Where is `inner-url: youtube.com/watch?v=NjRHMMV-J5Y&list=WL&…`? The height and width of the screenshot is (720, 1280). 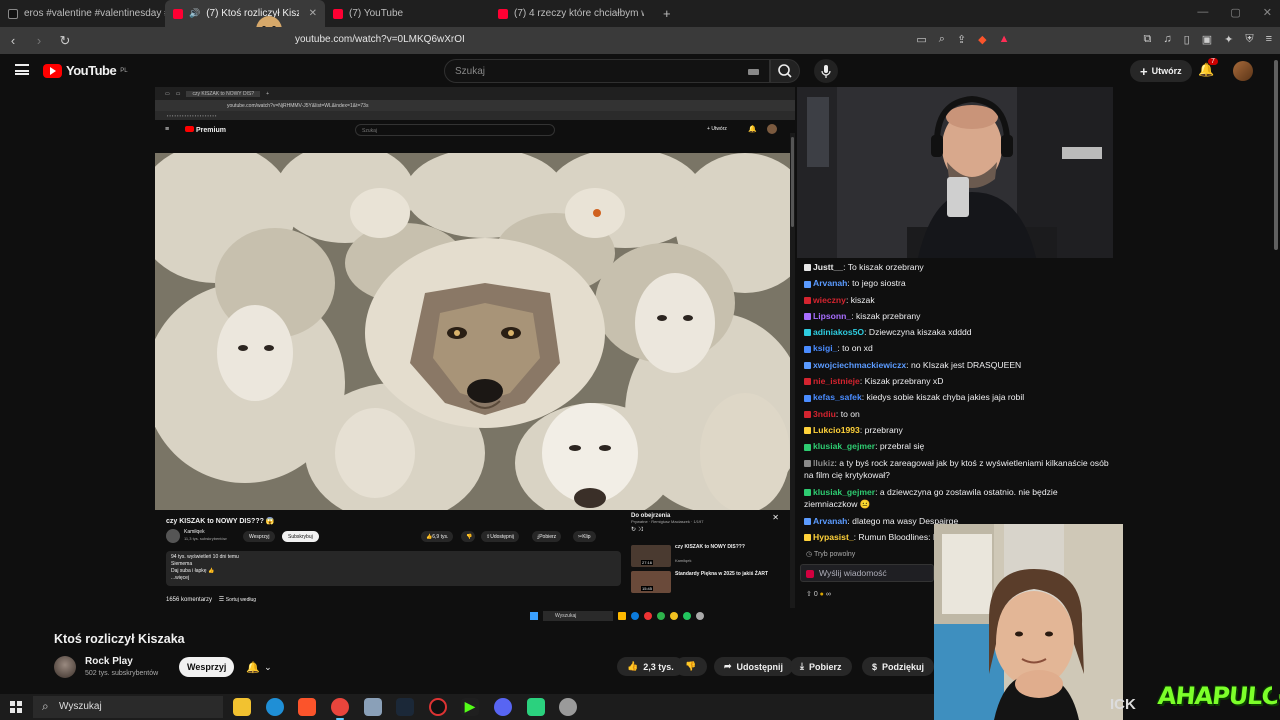 inner-url: youtube.com/watch?v=NjRHMMV-J5Y&list=WL&… is located at coordinates (475, 105).